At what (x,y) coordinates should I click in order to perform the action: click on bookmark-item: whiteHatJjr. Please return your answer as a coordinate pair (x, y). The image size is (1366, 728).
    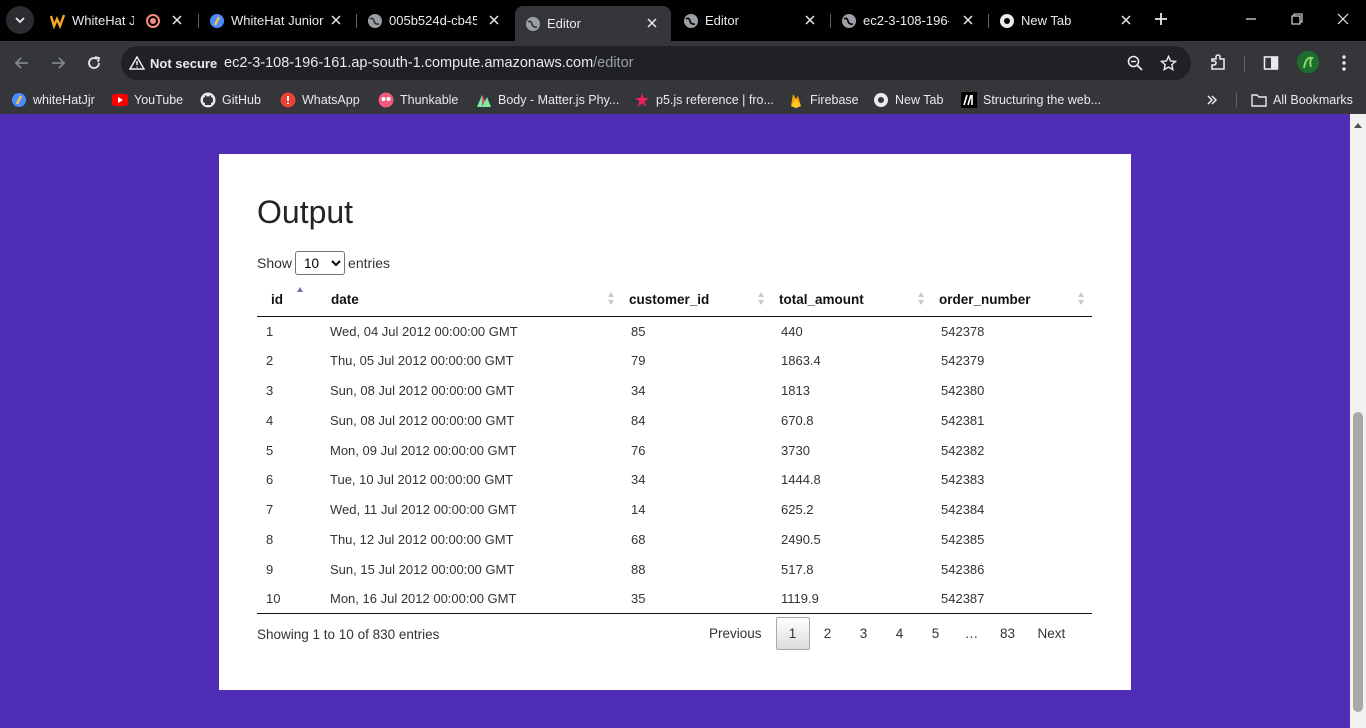
    Looking at the image, I should click on (53, 99).